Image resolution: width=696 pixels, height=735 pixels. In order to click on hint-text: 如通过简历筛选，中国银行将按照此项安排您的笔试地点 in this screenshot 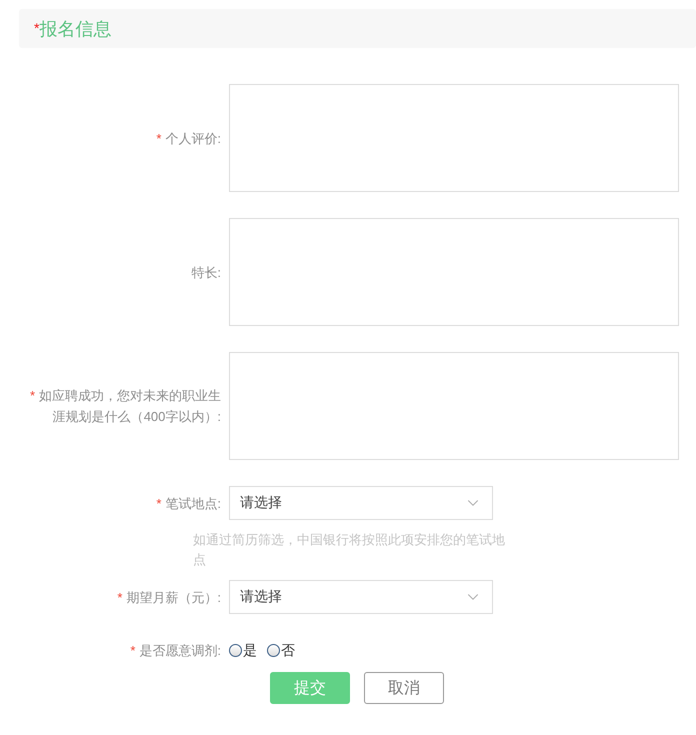, I will do `click(349, 550)`.